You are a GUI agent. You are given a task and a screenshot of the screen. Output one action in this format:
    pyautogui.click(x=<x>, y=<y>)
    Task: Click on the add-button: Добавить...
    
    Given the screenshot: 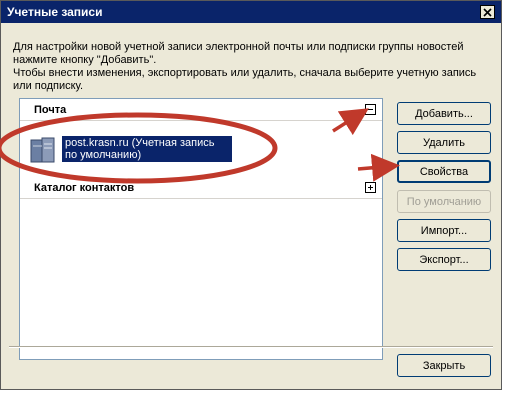 What is the action you would take?
    pyautogui.click(x=444, y=113)
    